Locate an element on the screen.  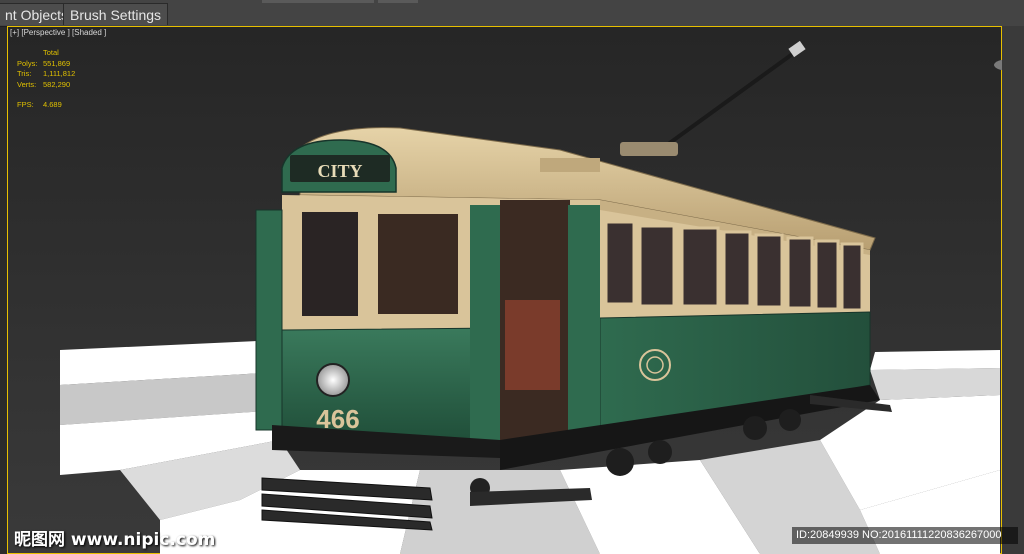
stats-value: 551,869 is located at coordinates (57, 63).